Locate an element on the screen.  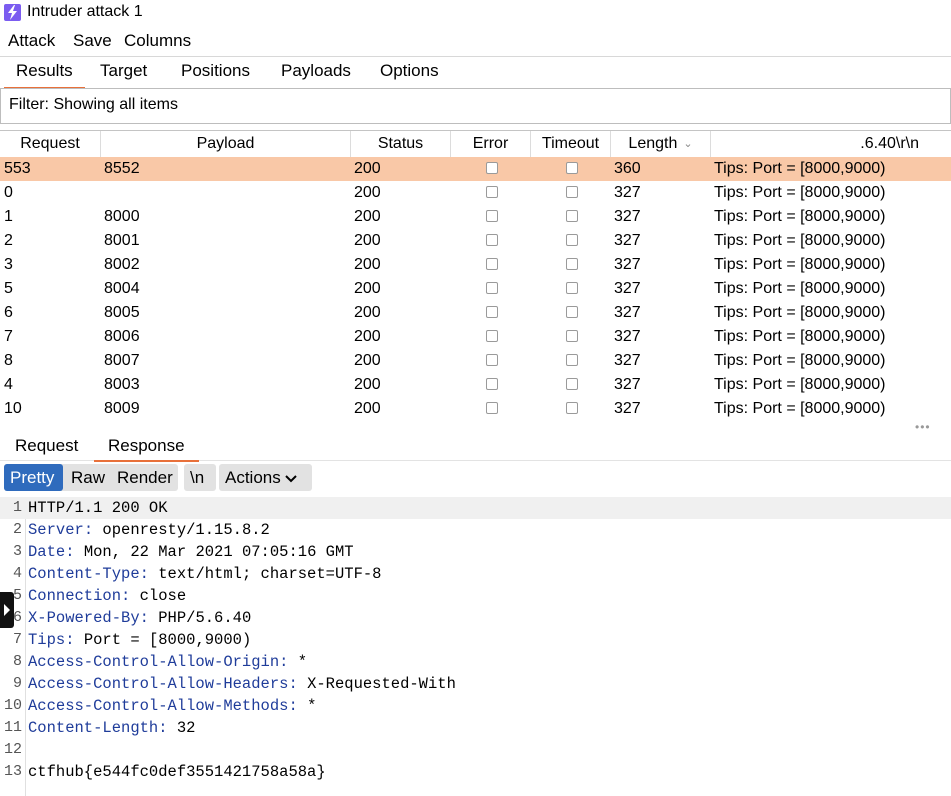
editor-line: 8 Access-Control-Allow-Origin: * is located at coordinates (475, 662).